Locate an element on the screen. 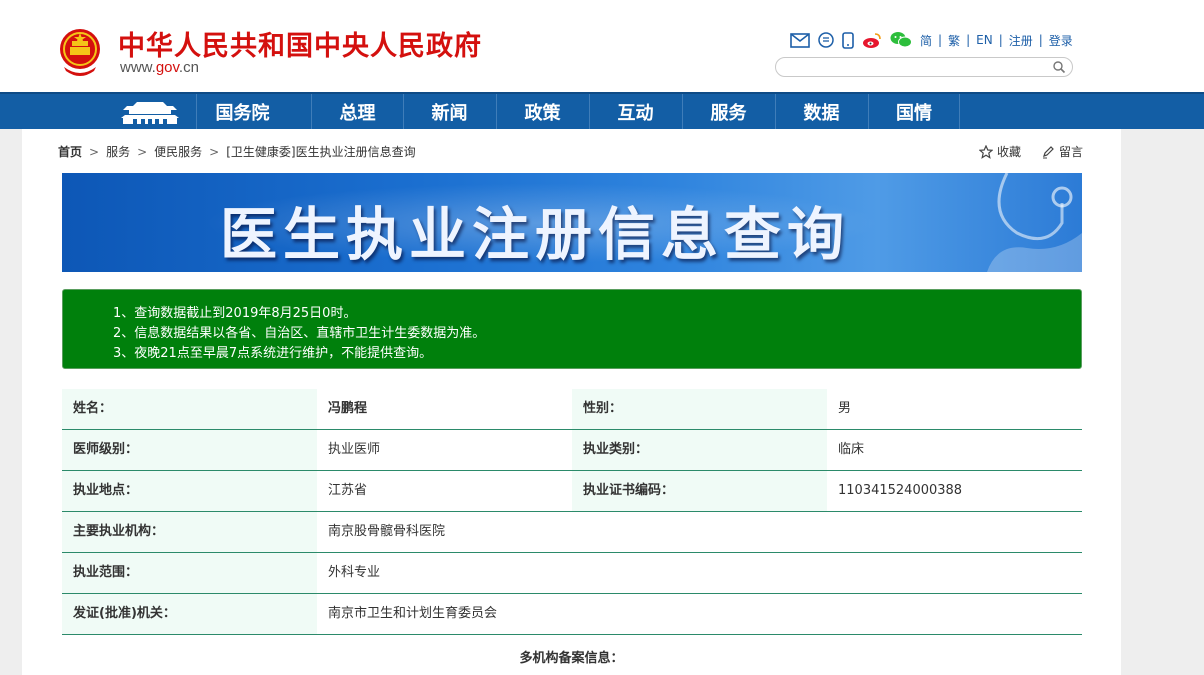 The height and width of the screenshot is (675, 1204). message-button: 留言 is located at coordinates (1062, 151).